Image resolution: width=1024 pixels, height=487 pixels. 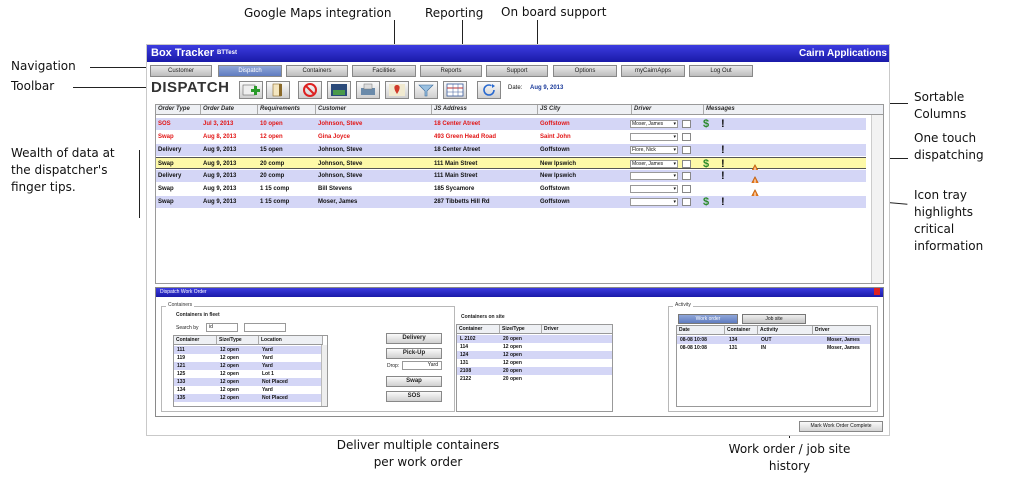 What do you see at coordinates (181, 71) in the screenshot?
I see `tab-customer: Customer` at bounding box center [181, 71].